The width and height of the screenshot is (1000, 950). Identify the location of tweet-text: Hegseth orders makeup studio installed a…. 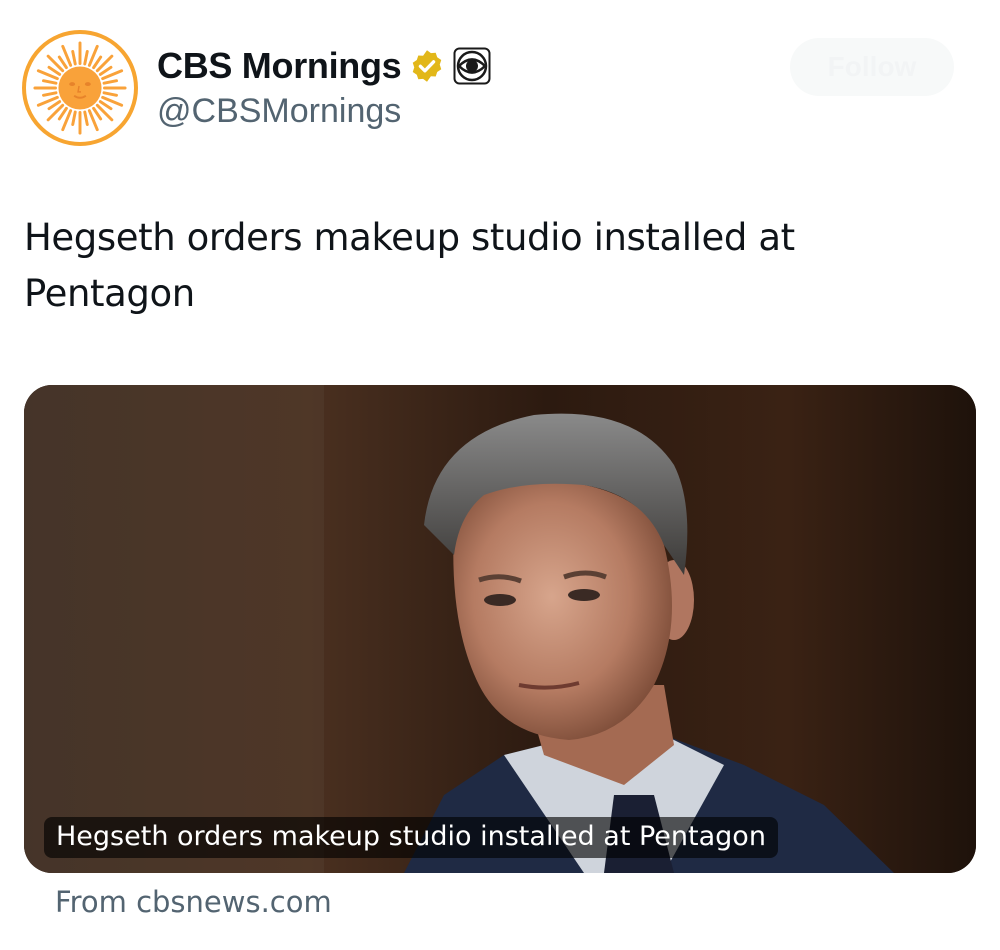
(409, 265).